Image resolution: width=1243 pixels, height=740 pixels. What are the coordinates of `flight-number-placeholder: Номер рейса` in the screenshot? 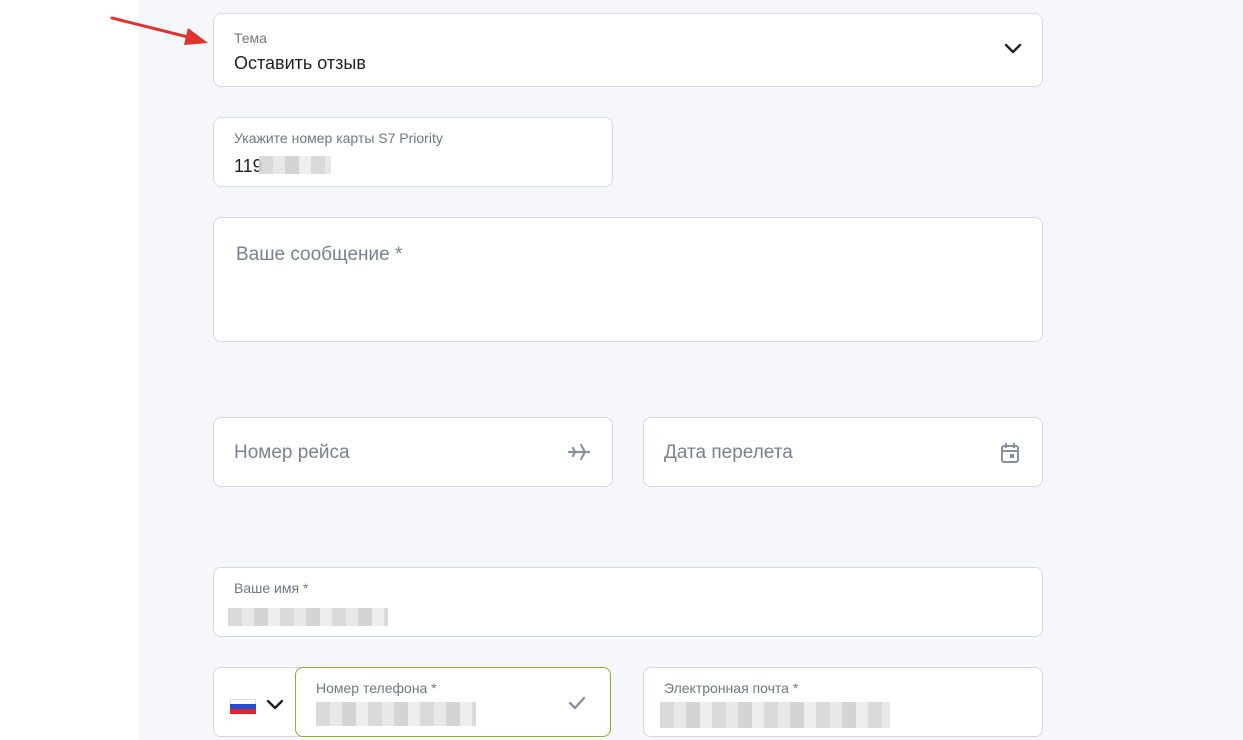 It's located at (292, 452).